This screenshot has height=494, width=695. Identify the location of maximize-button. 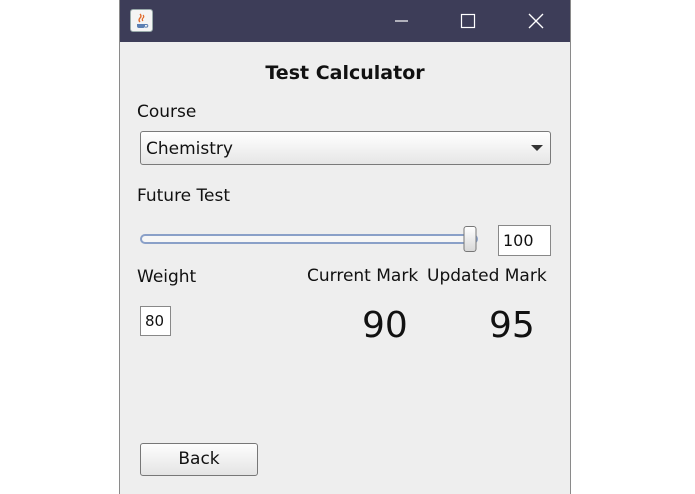
(467, 21).